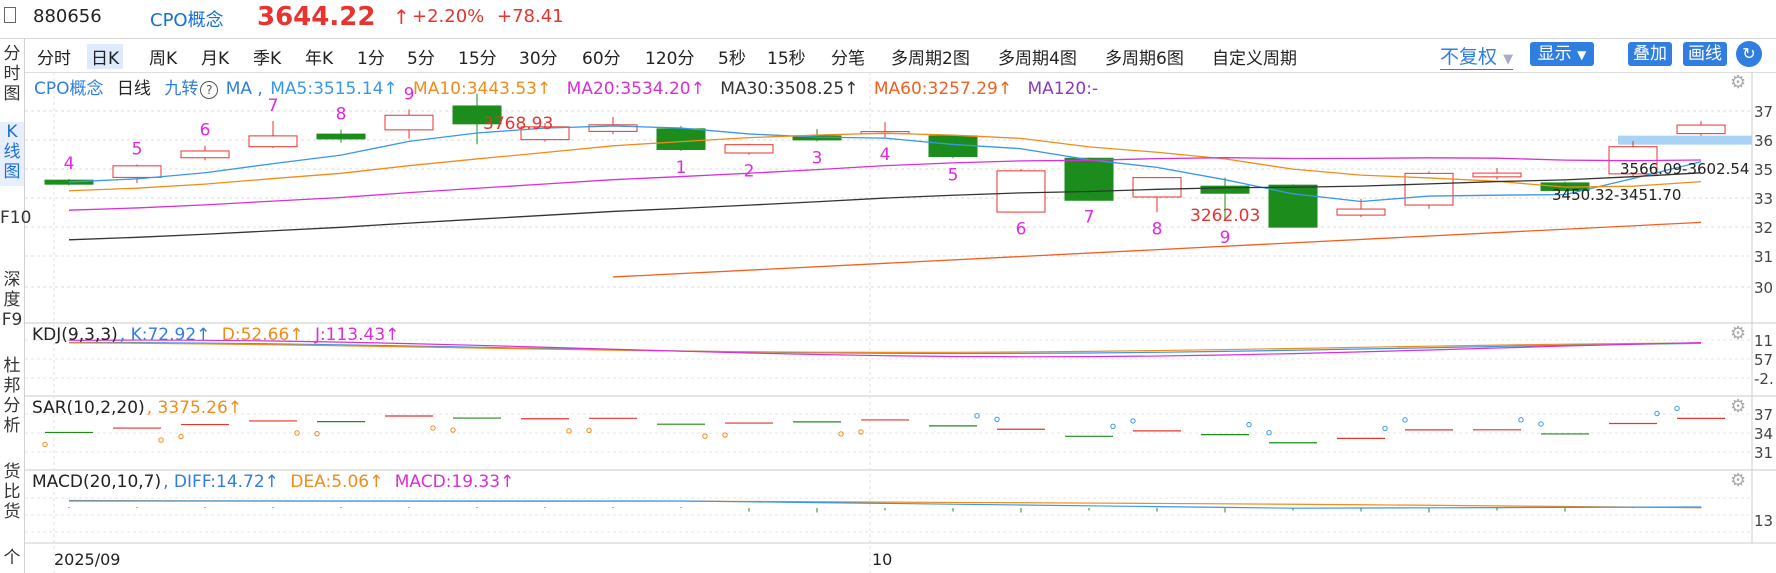  I want to click on y-tick: 34, so click(1764, 434).